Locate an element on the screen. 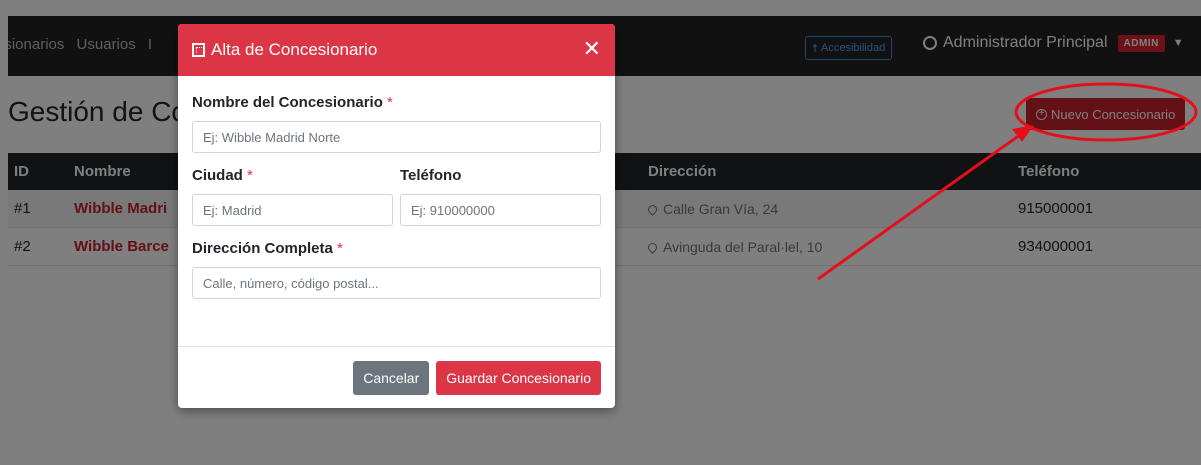 The width and height of the screenshot is (1201, 465). close-icon: ✕ is located at coordinates (592, 49).